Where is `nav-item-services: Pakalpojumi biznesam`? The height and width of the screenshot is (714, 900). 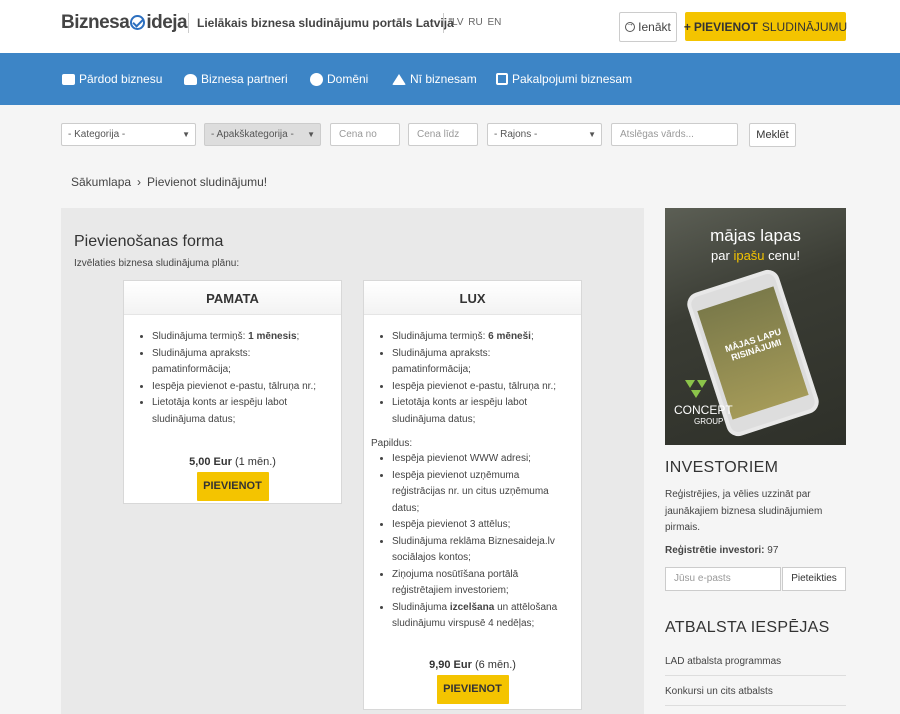
nav-item-services: Pakalpojumi biznesam is located at coordinates (564, 79).